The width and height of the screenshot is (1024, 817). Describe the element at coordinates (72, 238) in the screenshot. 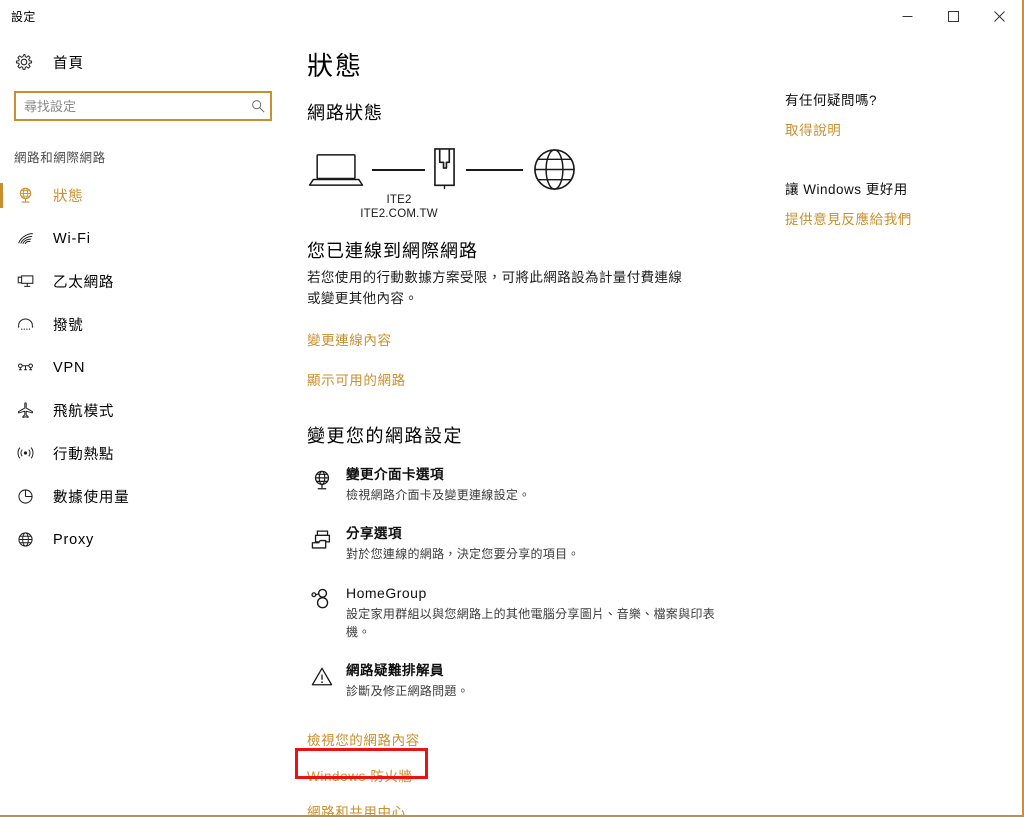

I see `sidebar-item-label: Wi-Fi` at that location.